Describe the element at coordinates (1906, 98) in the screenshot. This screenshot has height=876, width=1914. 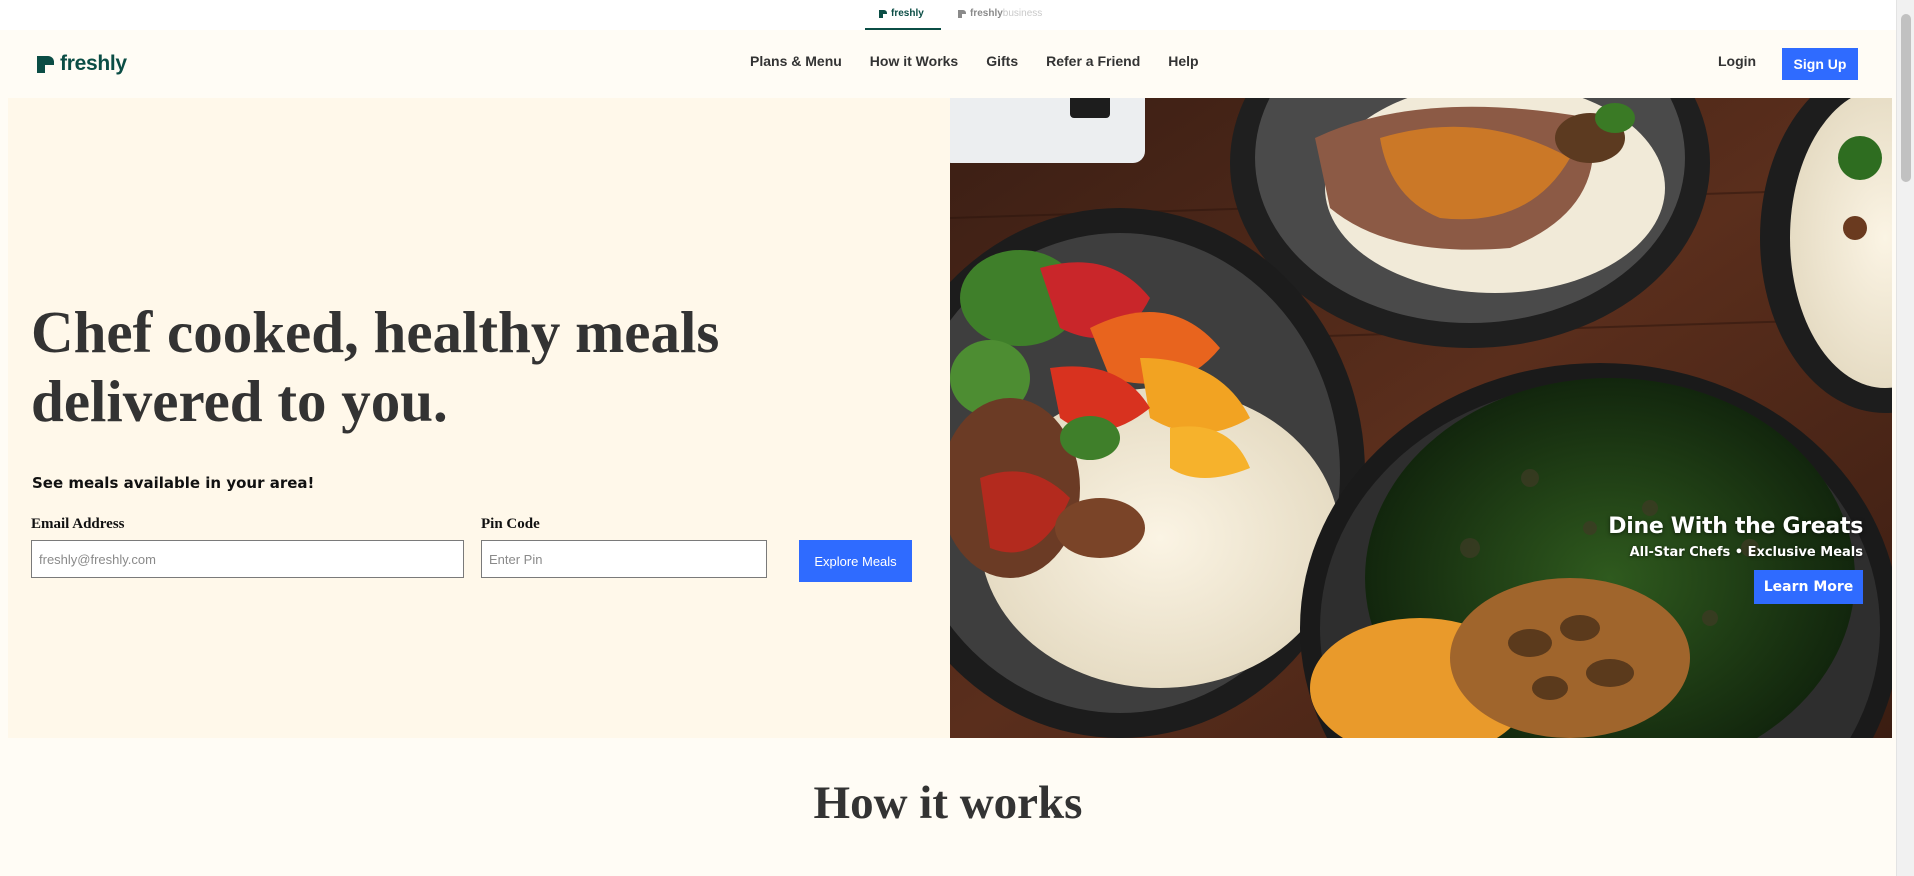
I see `scrollbar-thumb` at that location.